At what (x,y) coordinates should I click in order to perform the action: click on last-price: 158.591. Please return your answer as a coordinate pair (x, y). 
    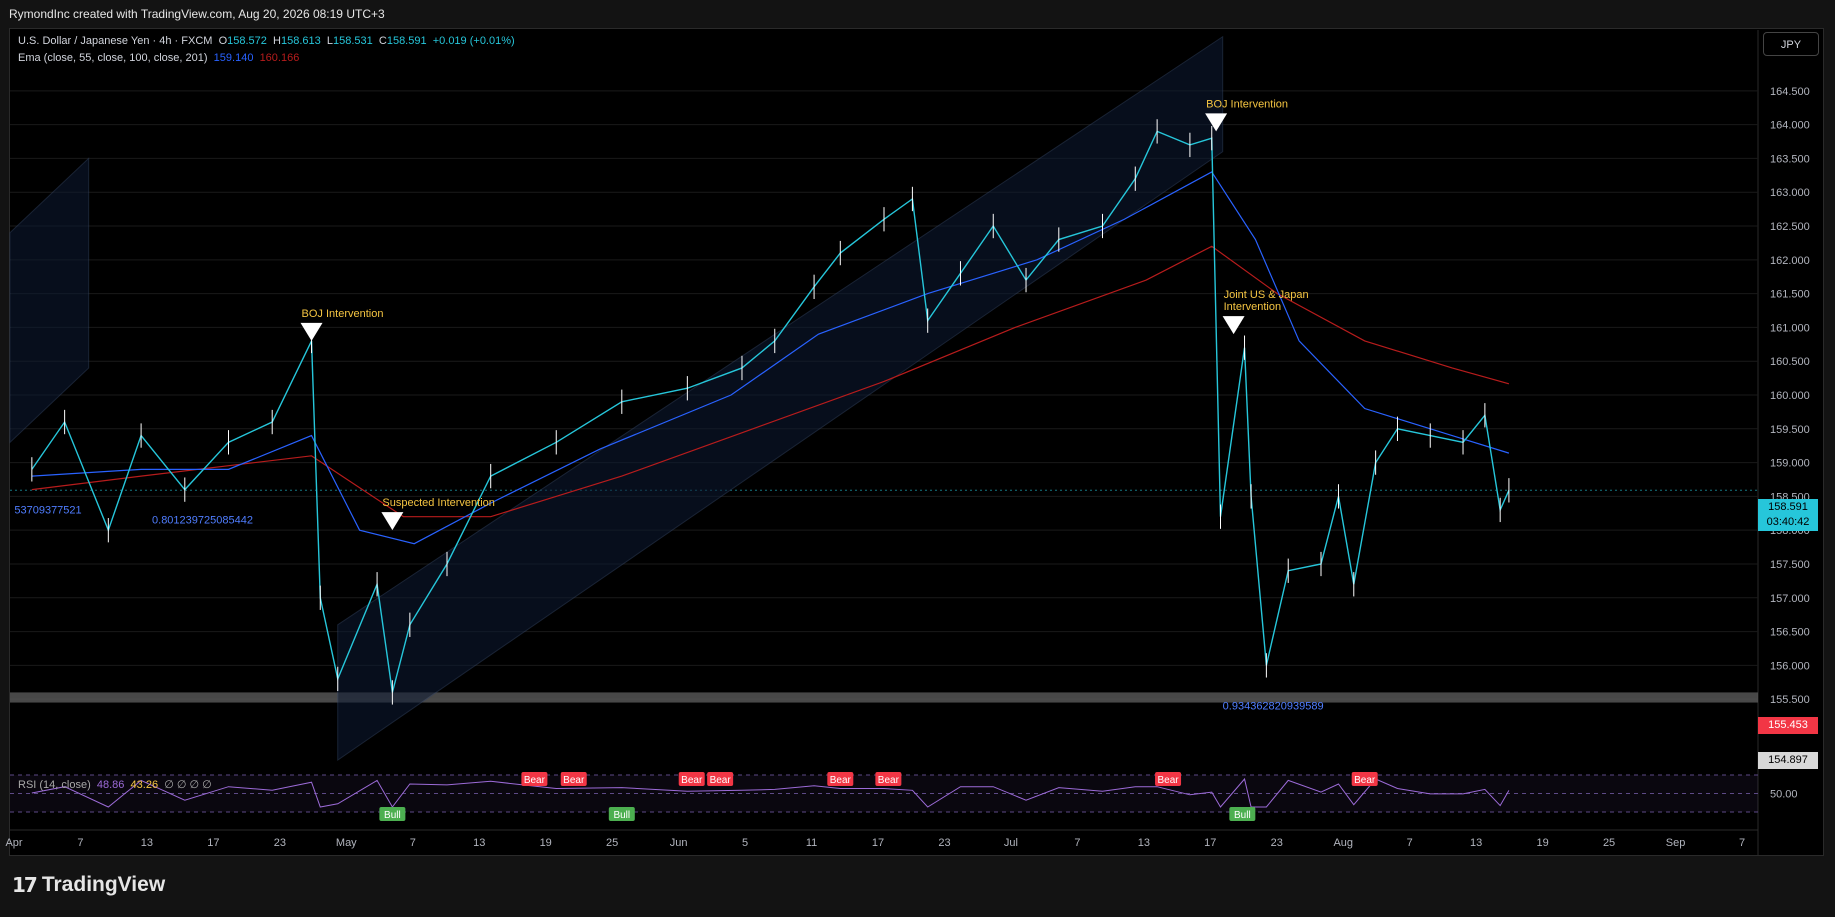
    Looking at the image, I should click on (1788, 507).